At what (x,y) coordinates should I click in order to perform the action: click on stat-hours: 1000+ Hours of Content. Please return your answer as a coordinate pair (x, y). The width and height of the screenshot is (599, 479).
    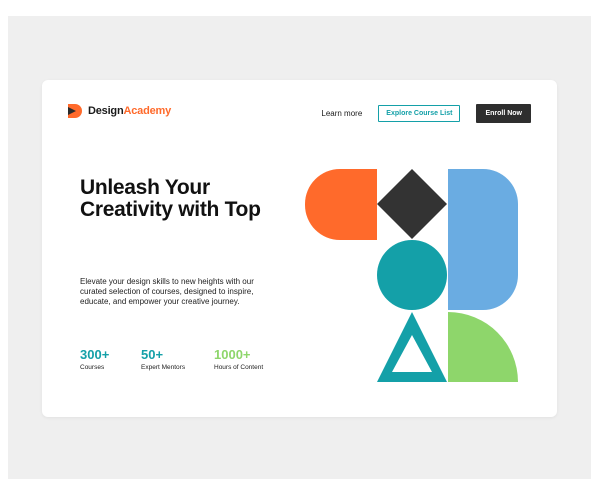
    Looking at the image, I should click on (239, 359).